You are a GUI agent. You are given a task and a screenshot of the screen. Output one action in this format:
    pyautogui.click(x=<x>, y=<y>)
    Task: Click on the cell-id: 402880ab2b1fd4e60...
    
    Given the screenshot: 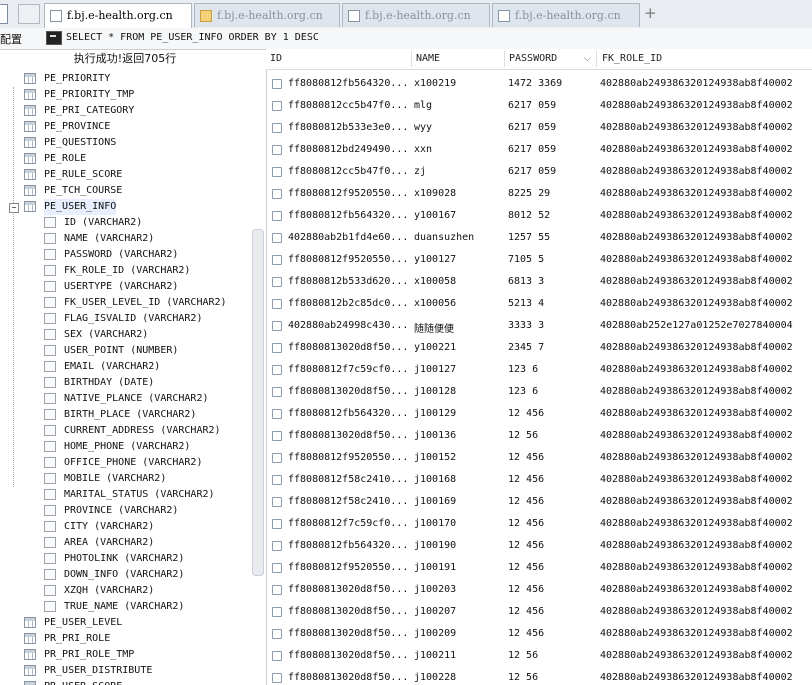 What is the action you would take?
    pyautogui.click(x=350, y=237)
    